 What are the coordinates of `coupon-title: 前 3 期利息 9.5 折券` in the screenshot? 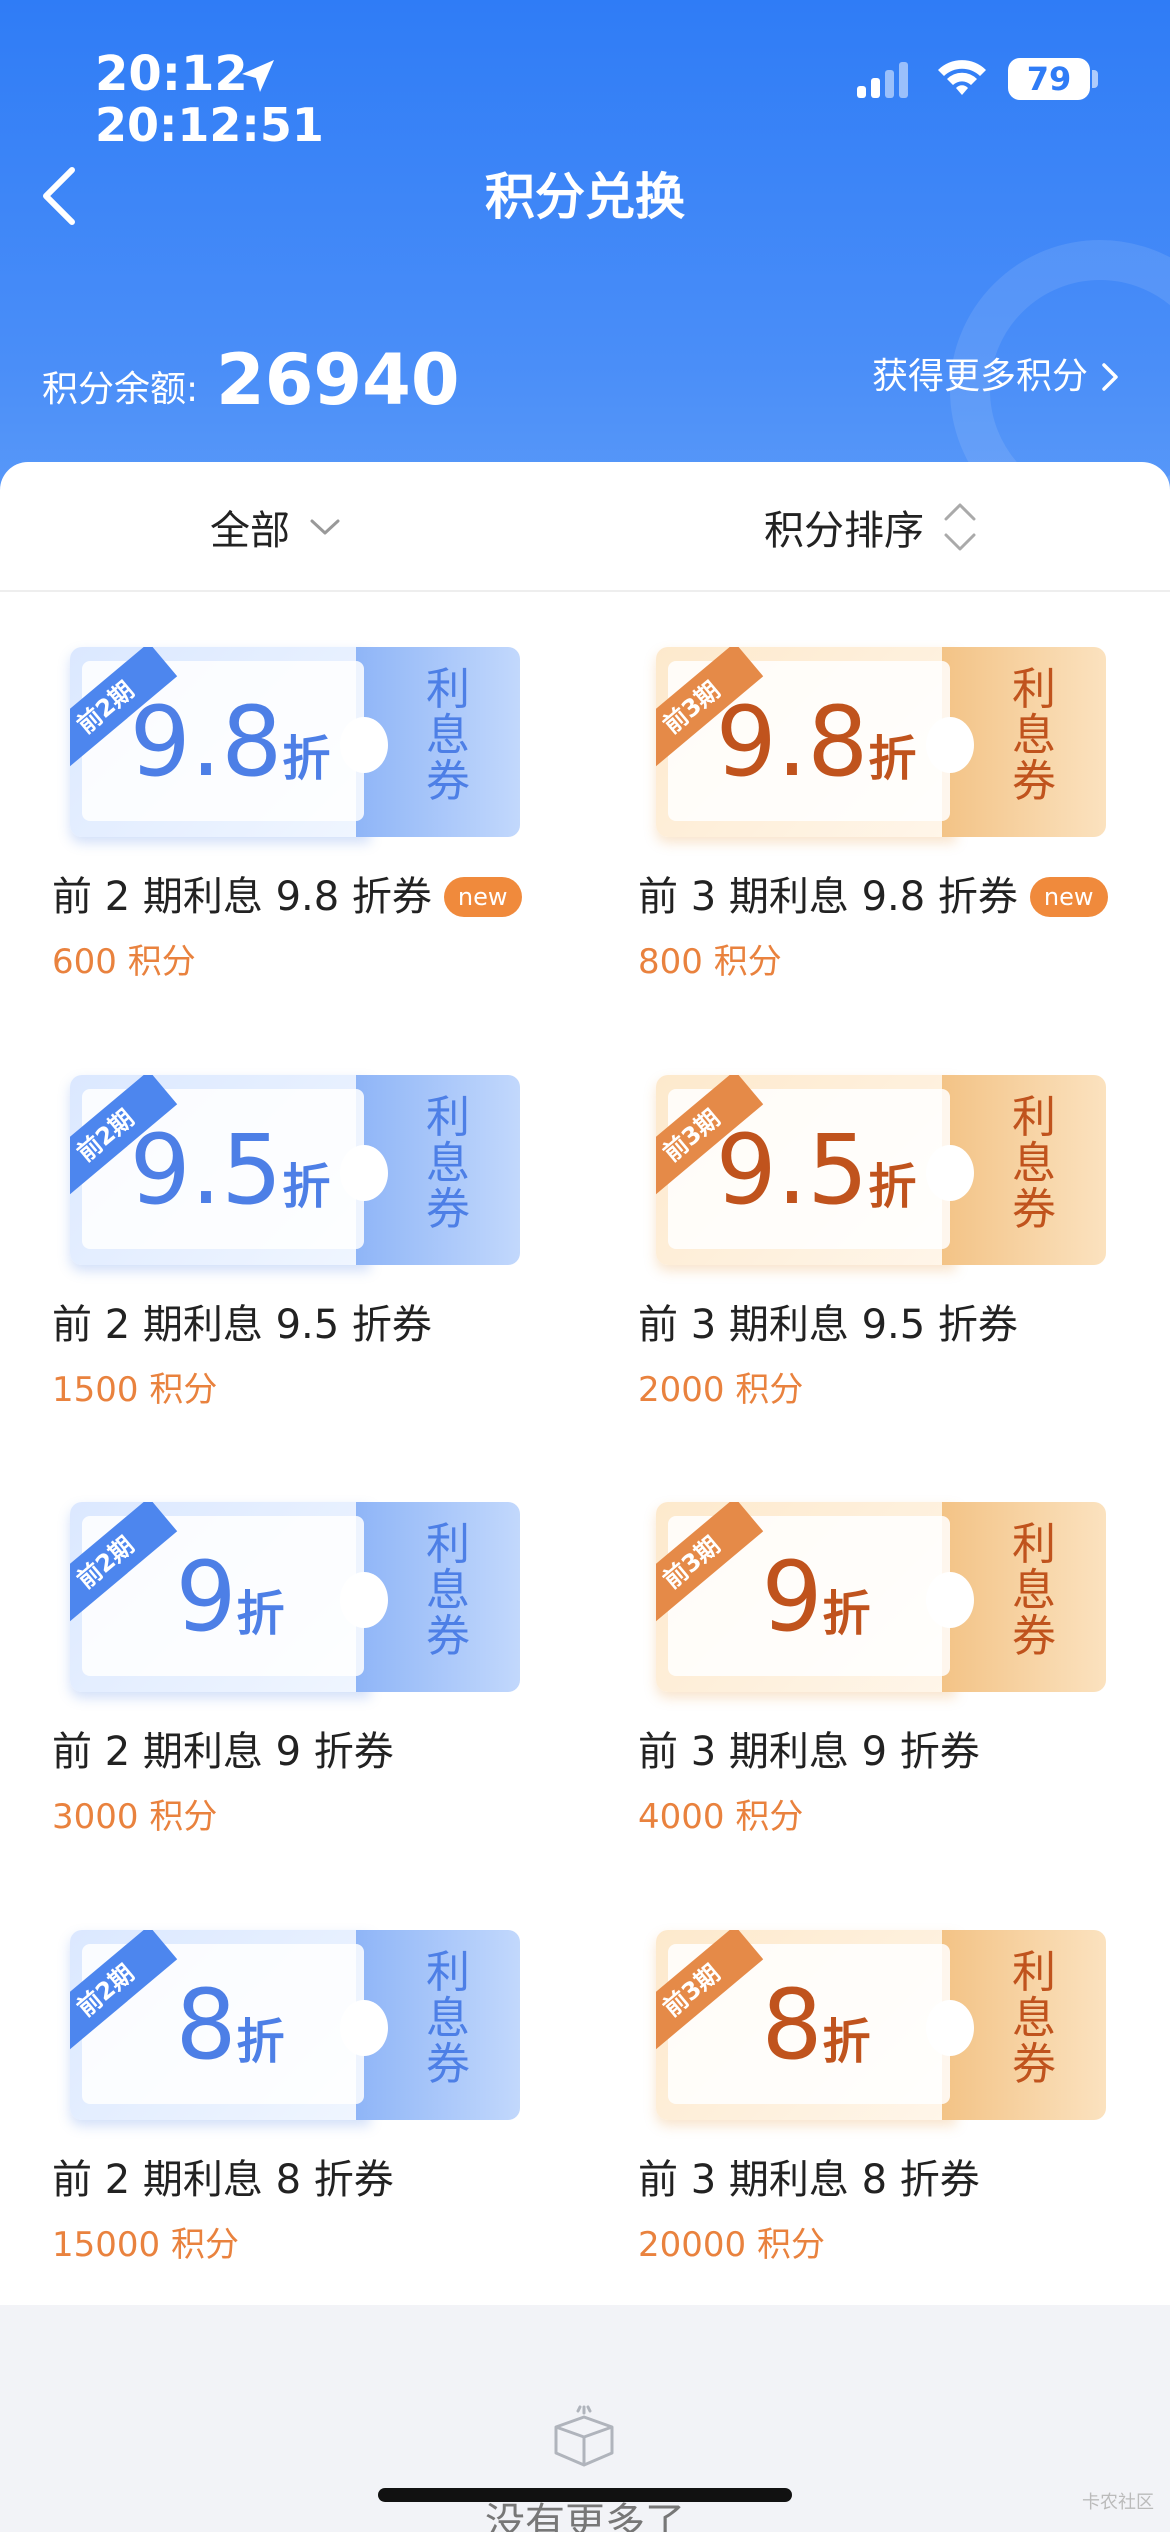 It's located at (828, 1325).